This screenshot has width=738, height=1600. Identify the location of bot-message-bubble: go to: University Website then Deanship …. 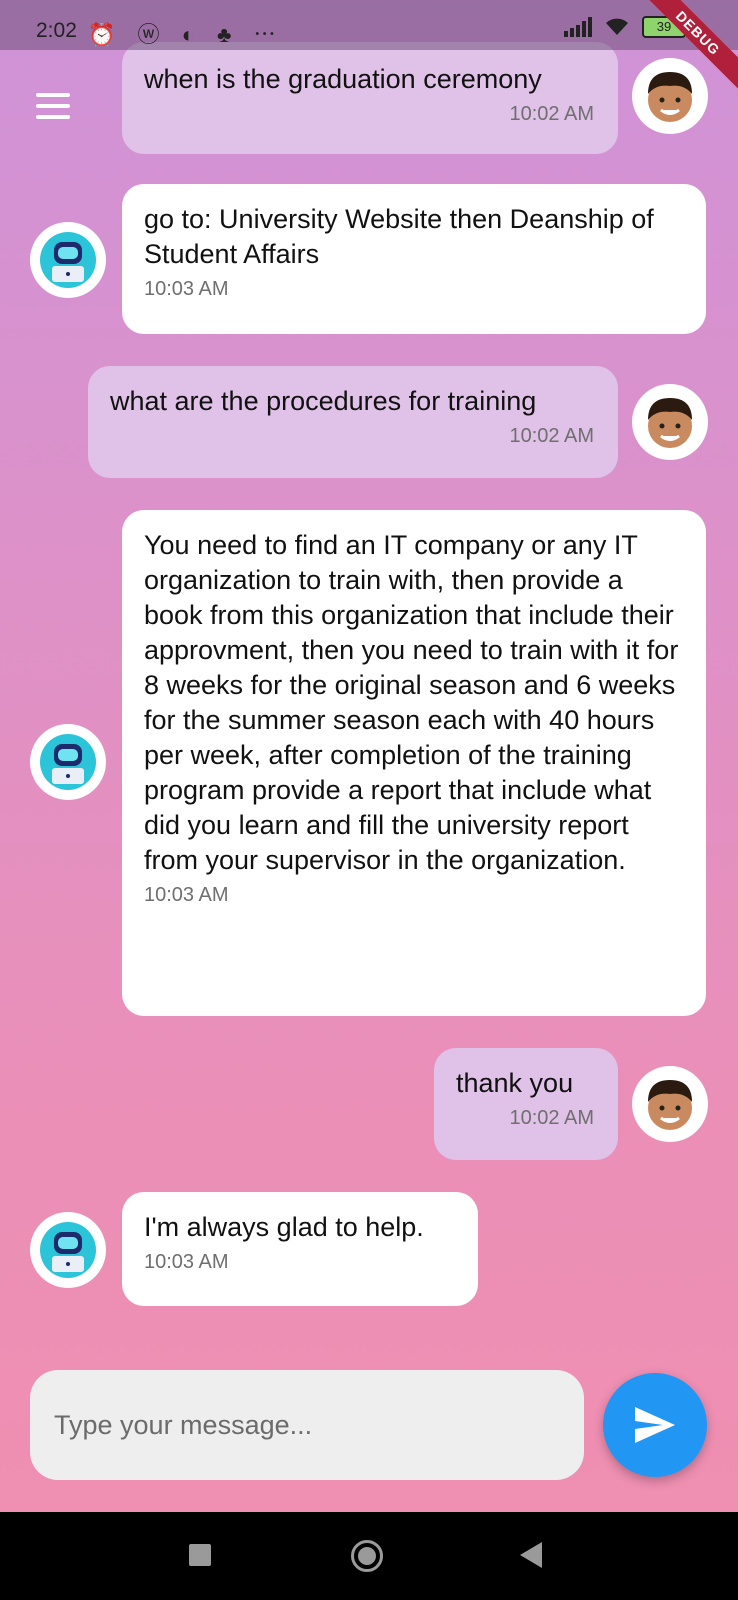
(414, 259).